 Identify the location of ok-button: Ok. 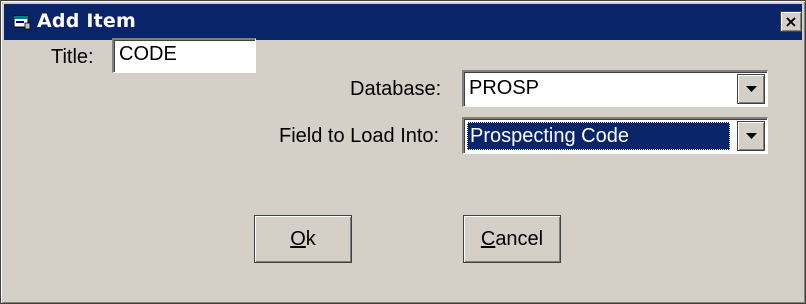
(303, 239).